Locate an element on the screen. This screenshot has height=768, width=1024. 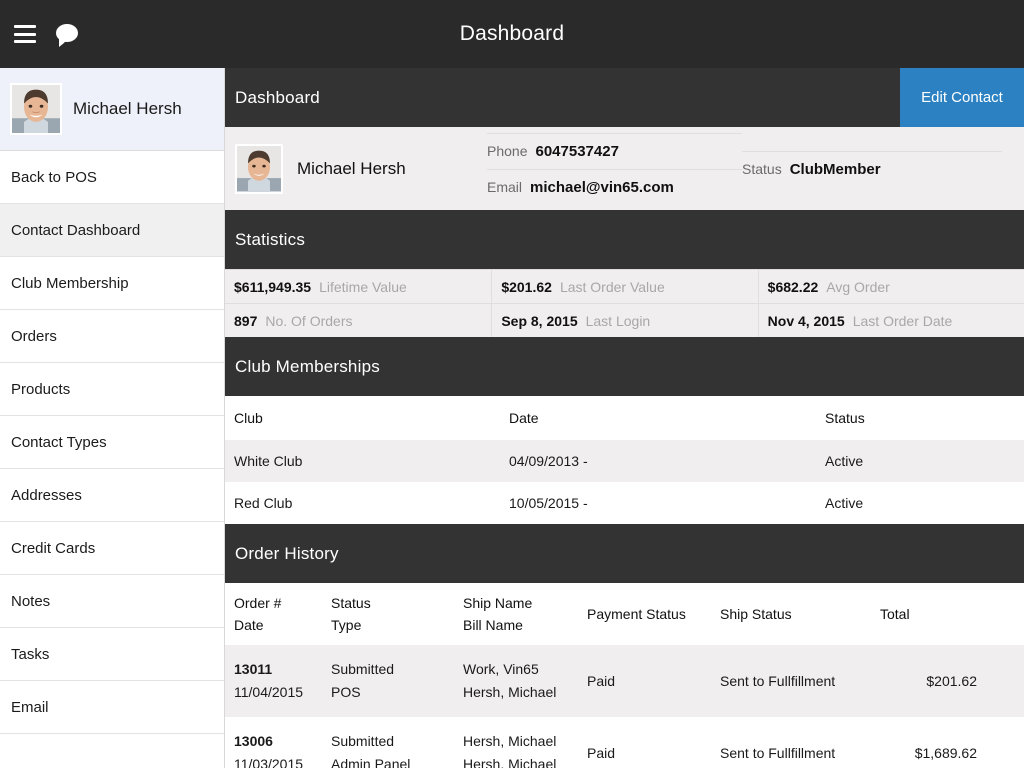
cell-ship-name: Work, Vin65 Hersh, Michael is located at coordinates (516, 681).